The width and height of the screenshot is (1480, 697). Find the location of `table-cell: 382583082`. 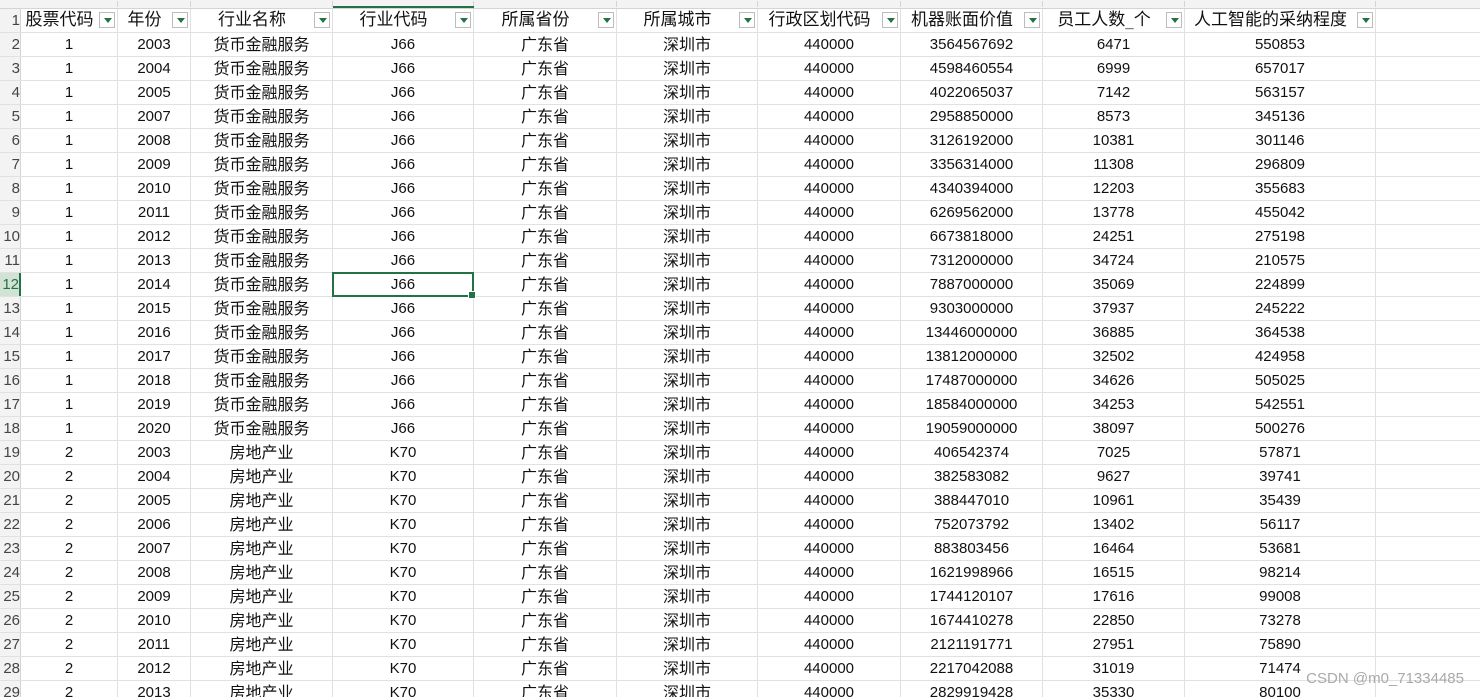

table-cell: 382583082 is located at coordinates (972, 476).